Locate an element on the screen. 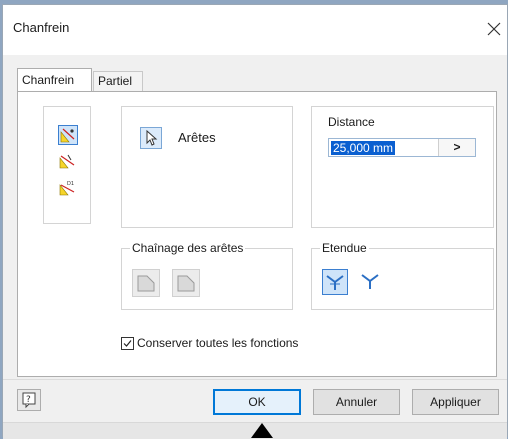 This screenshot has width=508, height=439. edge-chain-group: Chaînage des arêtes is located at coordinates (207, 275).